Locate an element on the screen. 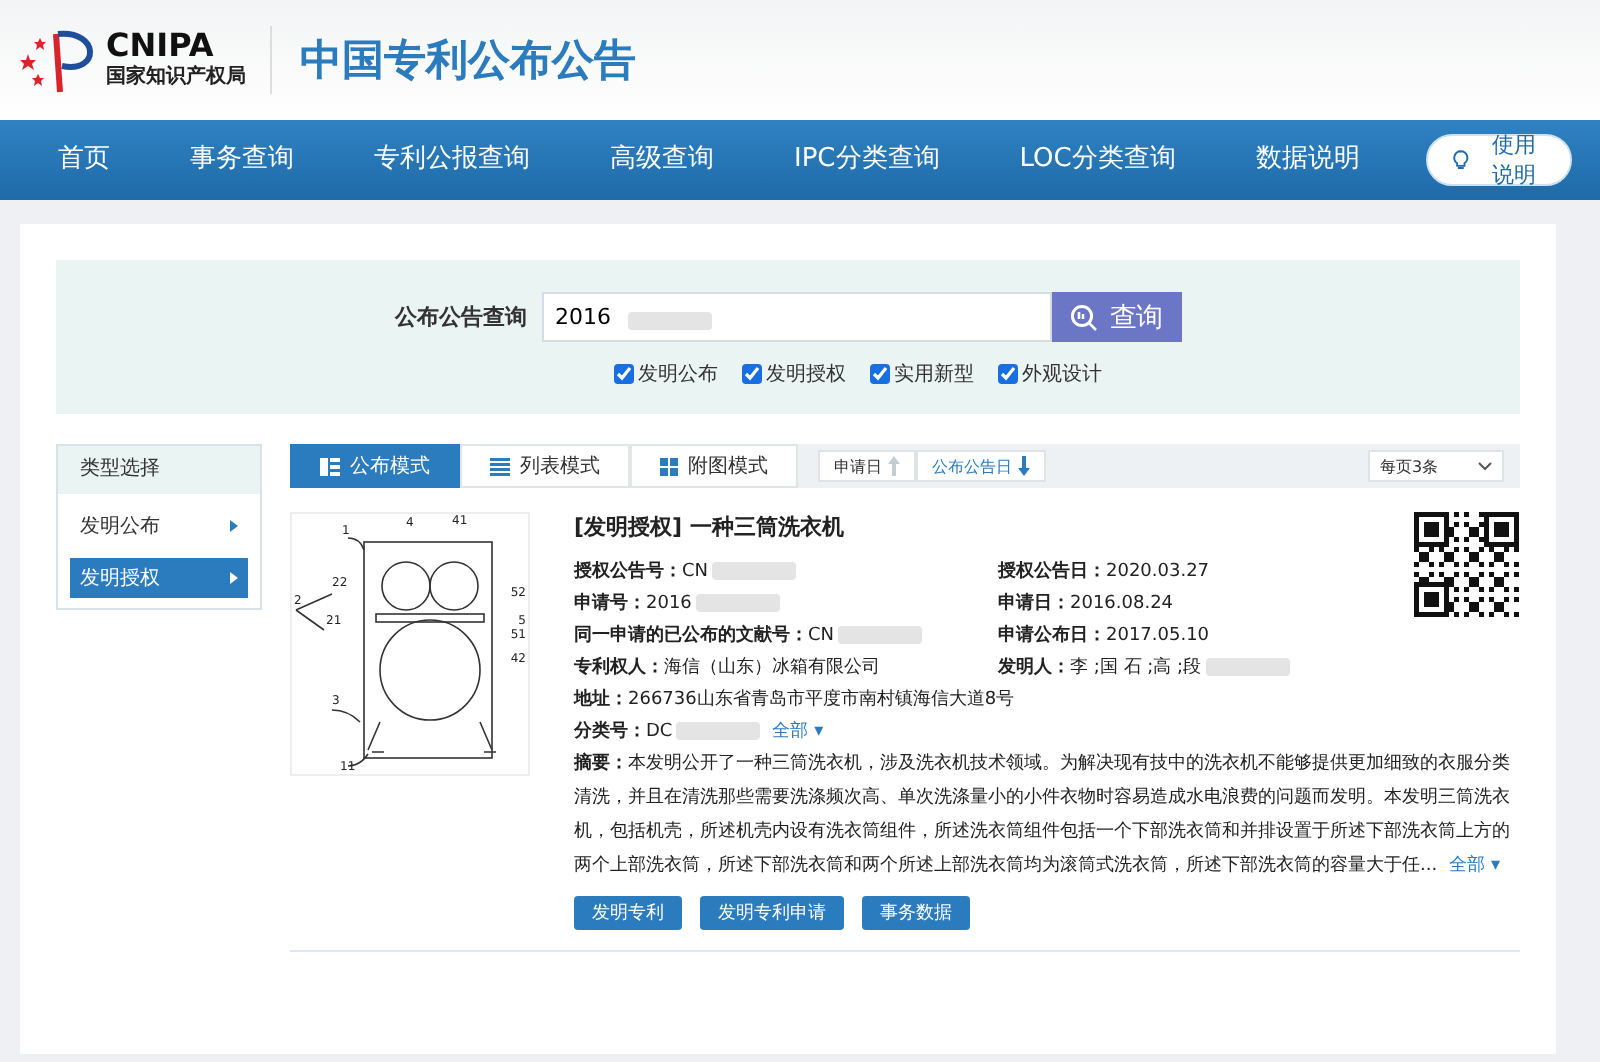 The height and width of the screenshot is (1062, 1600). logo-text: CNIPA is located at coordinates (161, 46).